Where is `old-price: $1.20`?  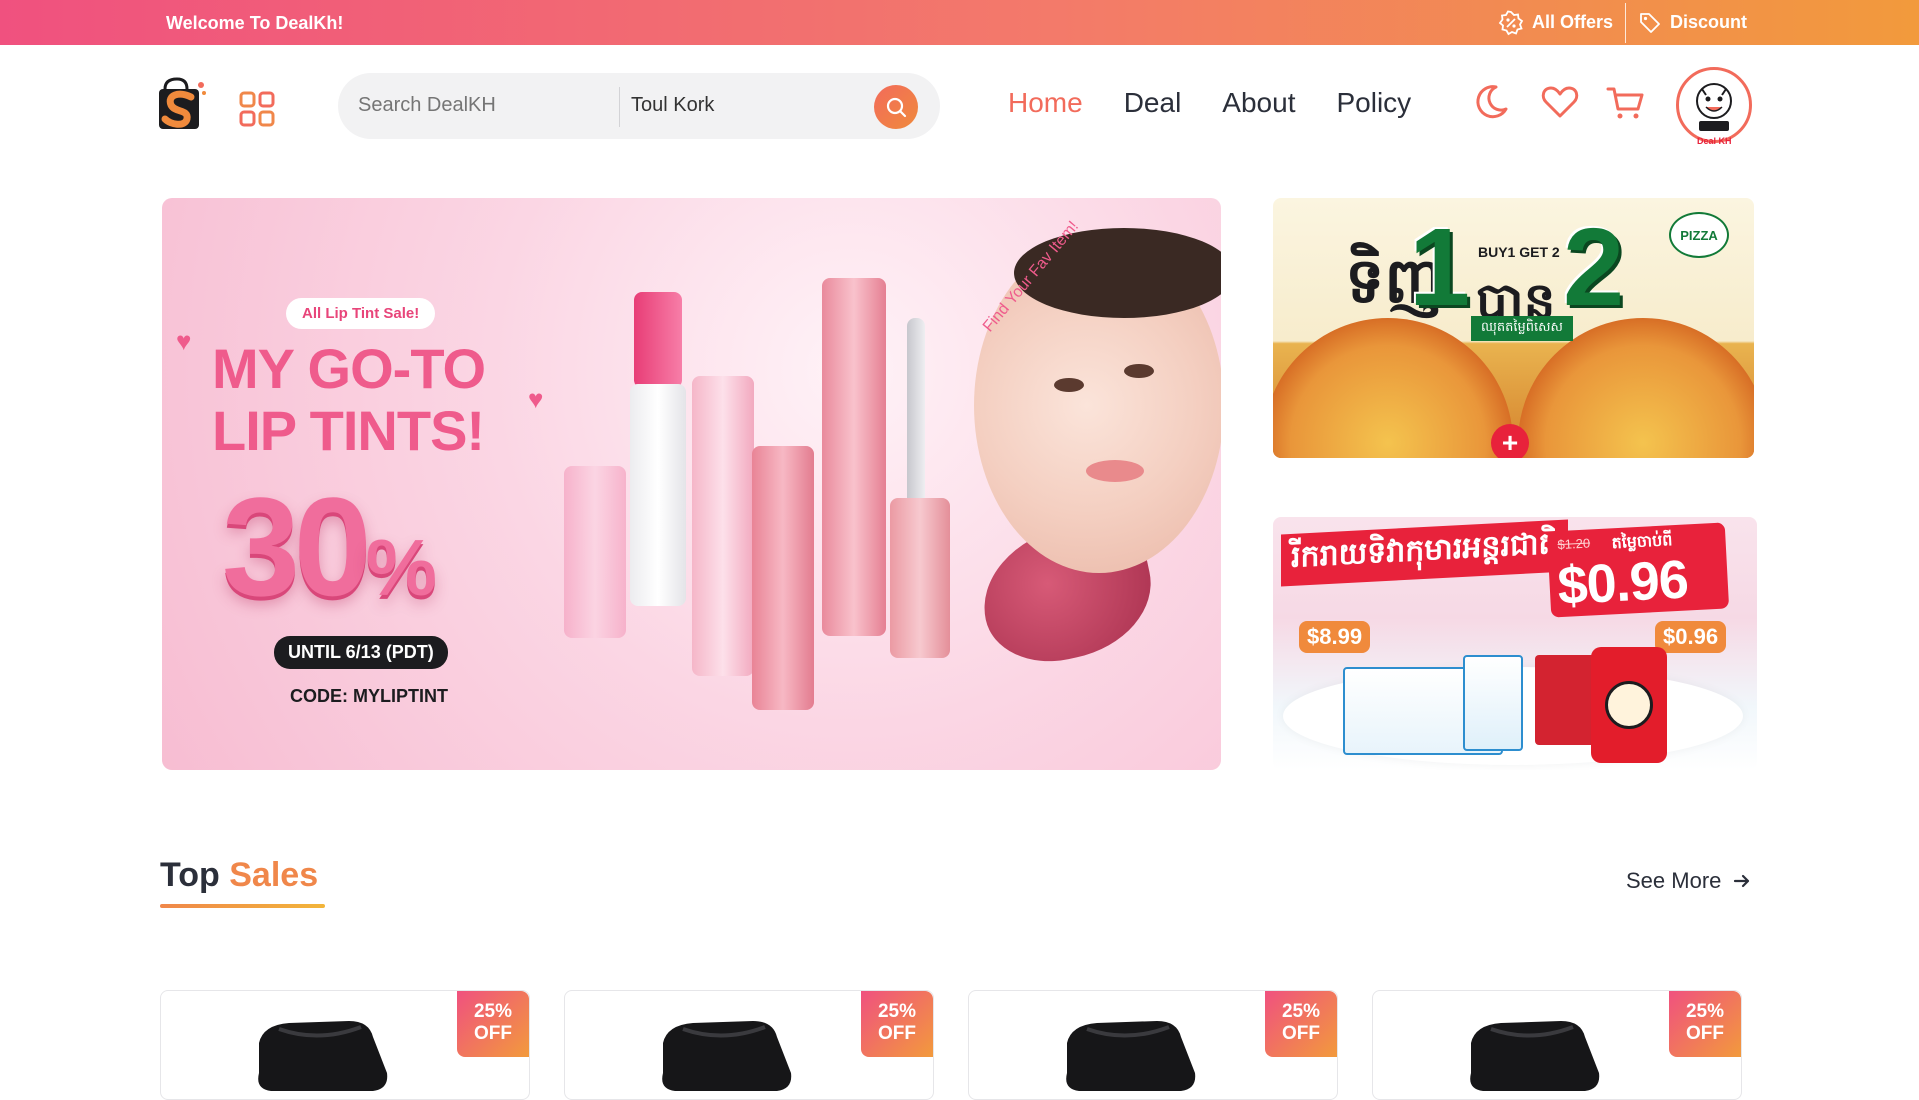
old-price: $1.20 is located at coordinates (1574, 544).